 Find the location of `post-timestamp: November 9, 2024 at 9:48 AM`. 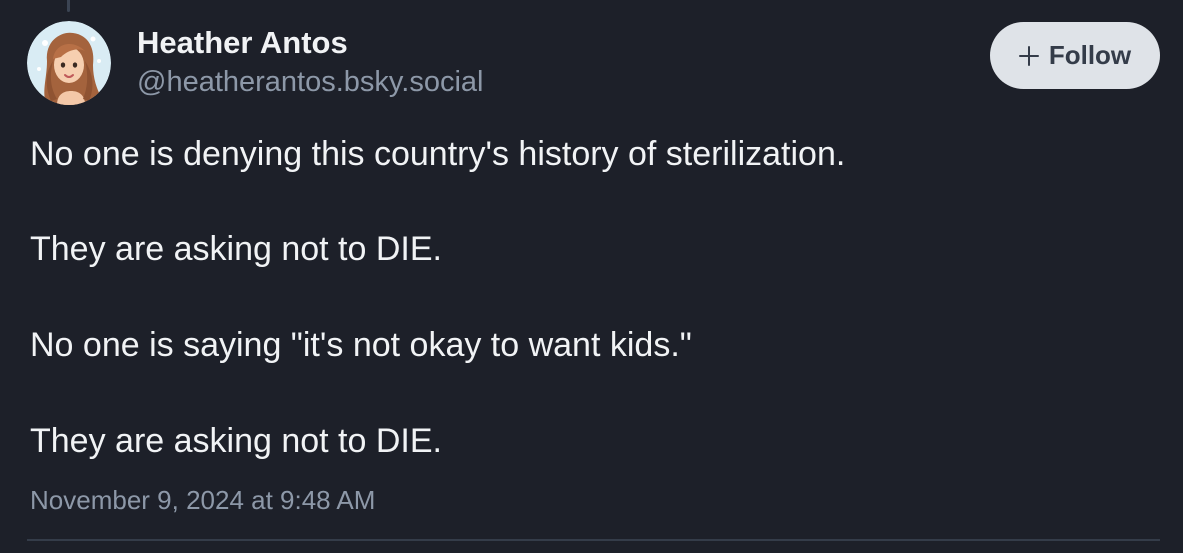

post-timestamp: November 9, 2024 at 9:48 AM is located at coordinates (202, 500).